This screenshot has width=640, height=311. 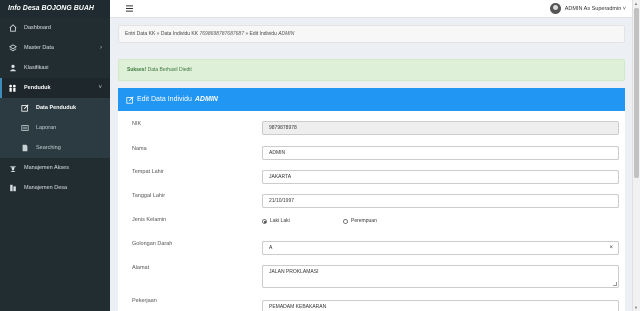 What do you see at coordinates (55, 48) in the screenshot?
I see `sidebar-item-master-data: Master Data ›` at bounding box center [55, 48].